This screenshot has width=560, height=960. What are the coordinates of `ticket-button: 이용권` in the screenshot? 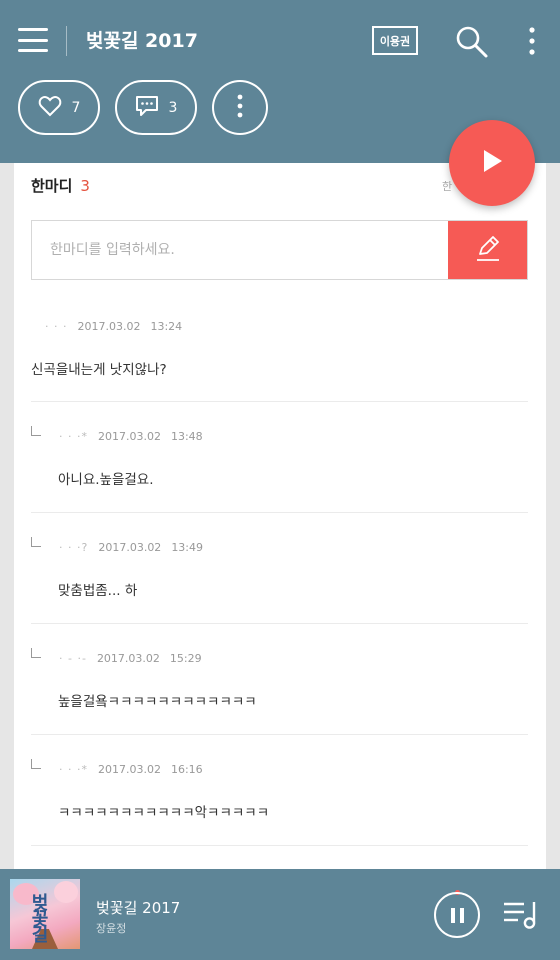 It's located at (395, 40).